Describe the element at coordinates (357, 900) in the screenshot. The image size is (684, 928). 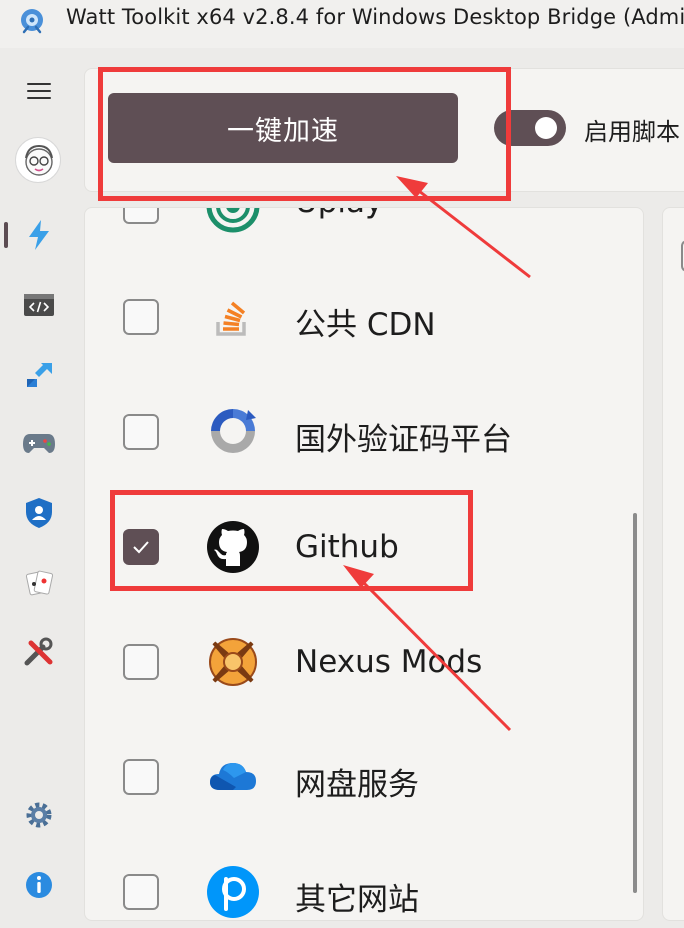
I see `service-label-other-sites: 其它网站` at that location.